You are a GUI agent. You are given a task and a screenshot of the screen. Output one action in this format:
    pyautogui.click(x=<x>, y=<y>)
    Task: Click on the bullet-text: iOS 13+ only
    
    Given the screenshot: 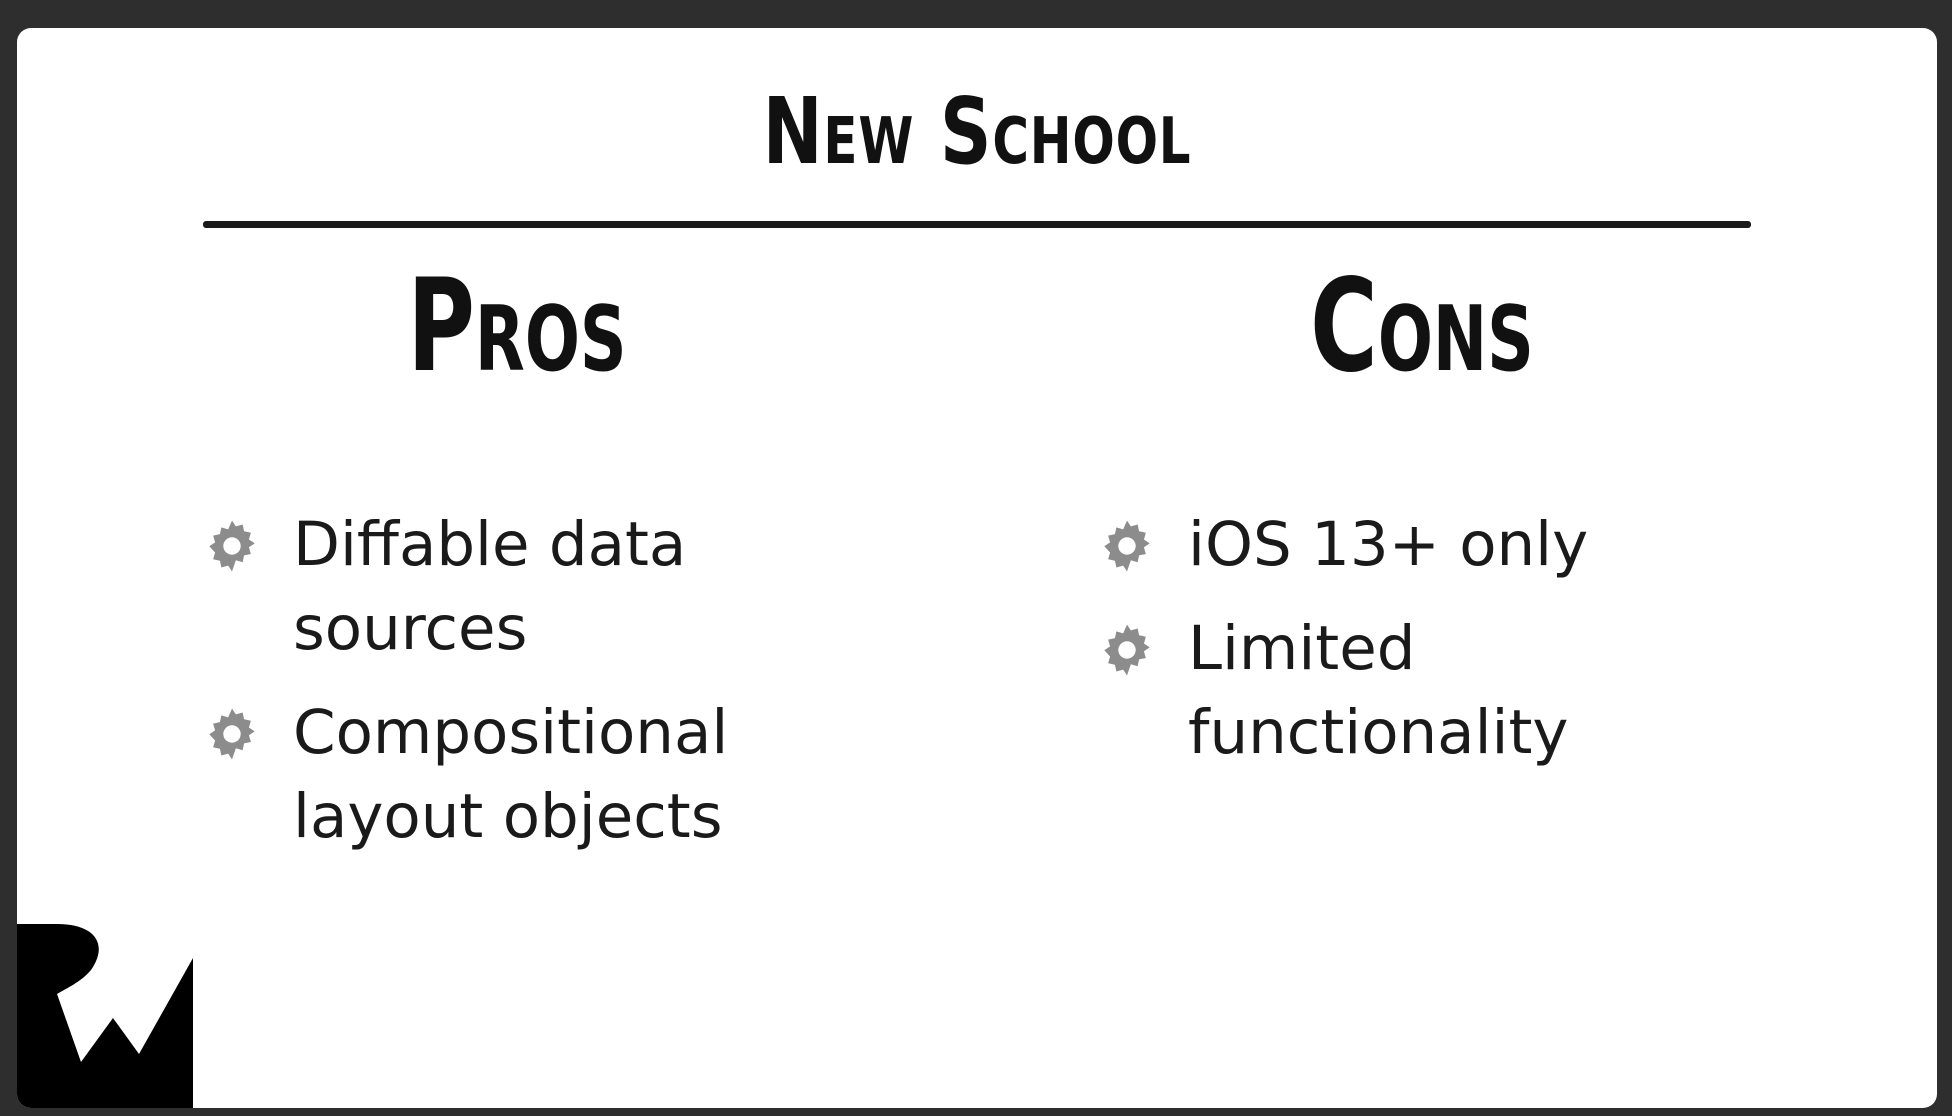 What is the action you would take?
    pyautogui.click(x=1388, y=544)
    